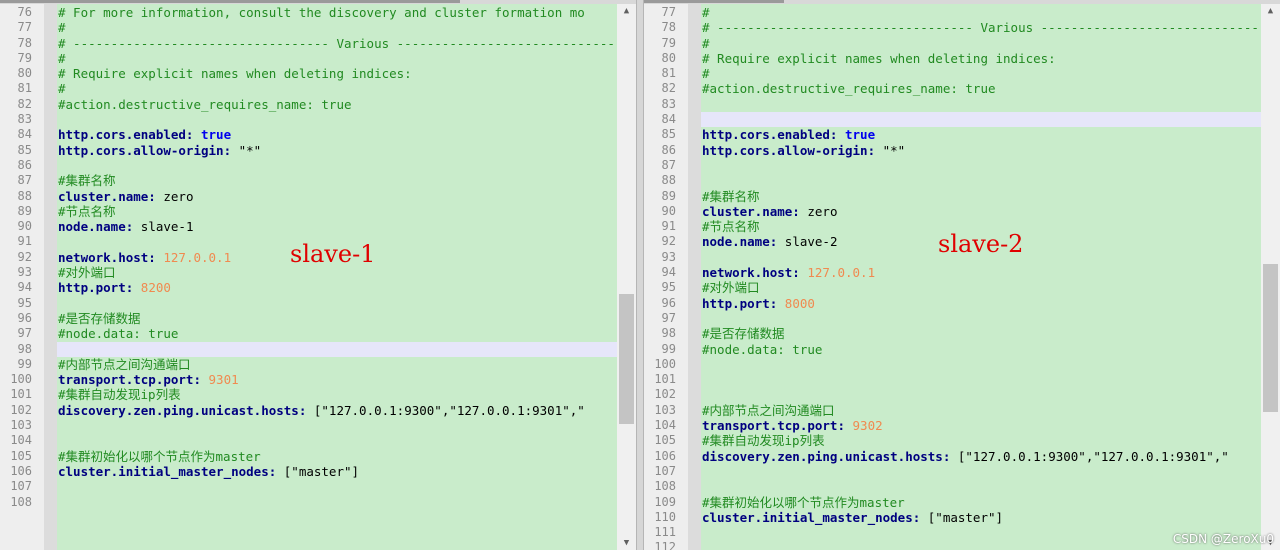 The height and width of the screenshot is (550, 1280). What do you see at coordinates (308, 303) in the screenshot?
I see `code-line: 95` at bounding box center [308, 303].